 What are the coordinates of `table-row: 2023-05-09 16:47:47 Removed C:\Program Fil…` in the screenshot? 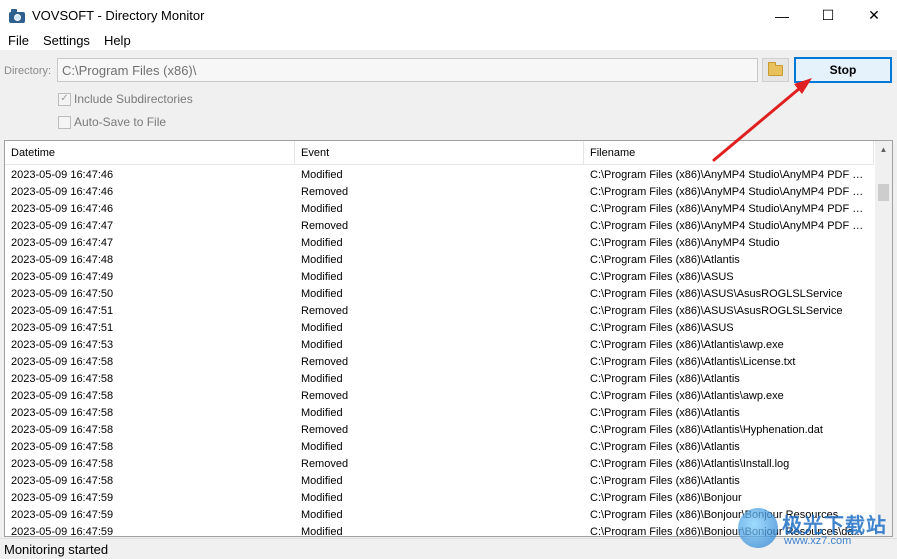 It's located at (439, 225).